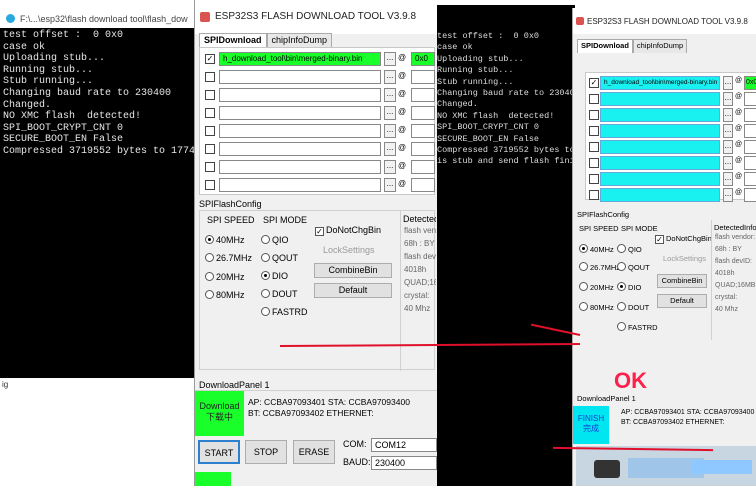 This screenshot has width=756, height=486. Describe the element at coordinates (596, 307) in the screenshot. I see `speed-radio-80mhz-2: 80MHz` at that location.